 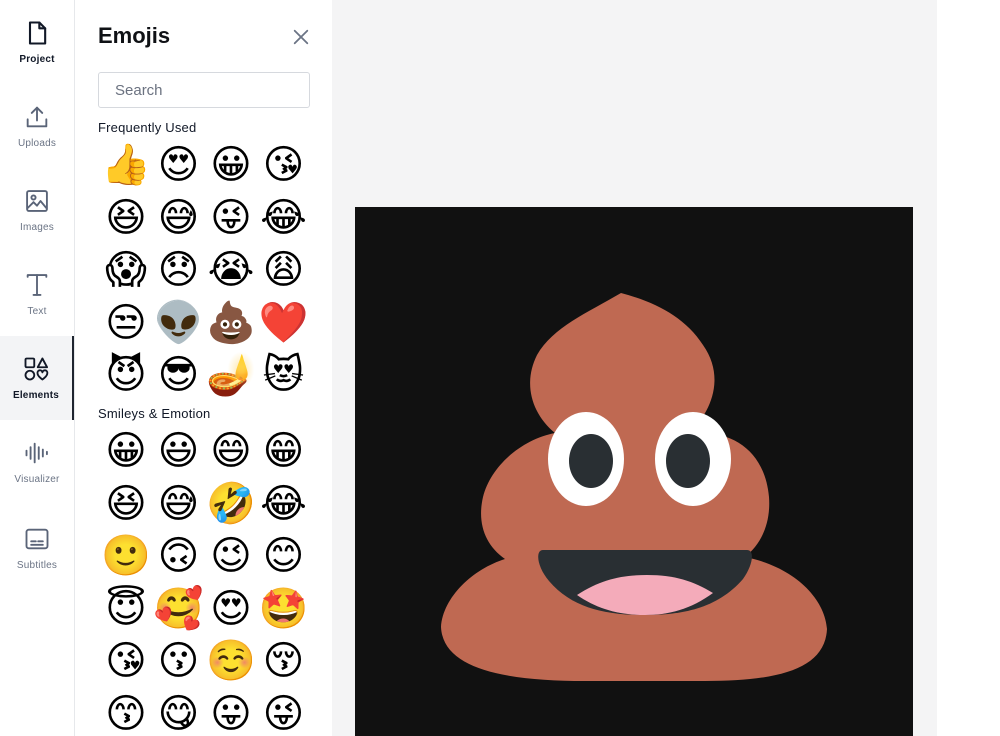 I want to click on section-title-frequently-used: Frequently Used, so click(x=147, y=127).